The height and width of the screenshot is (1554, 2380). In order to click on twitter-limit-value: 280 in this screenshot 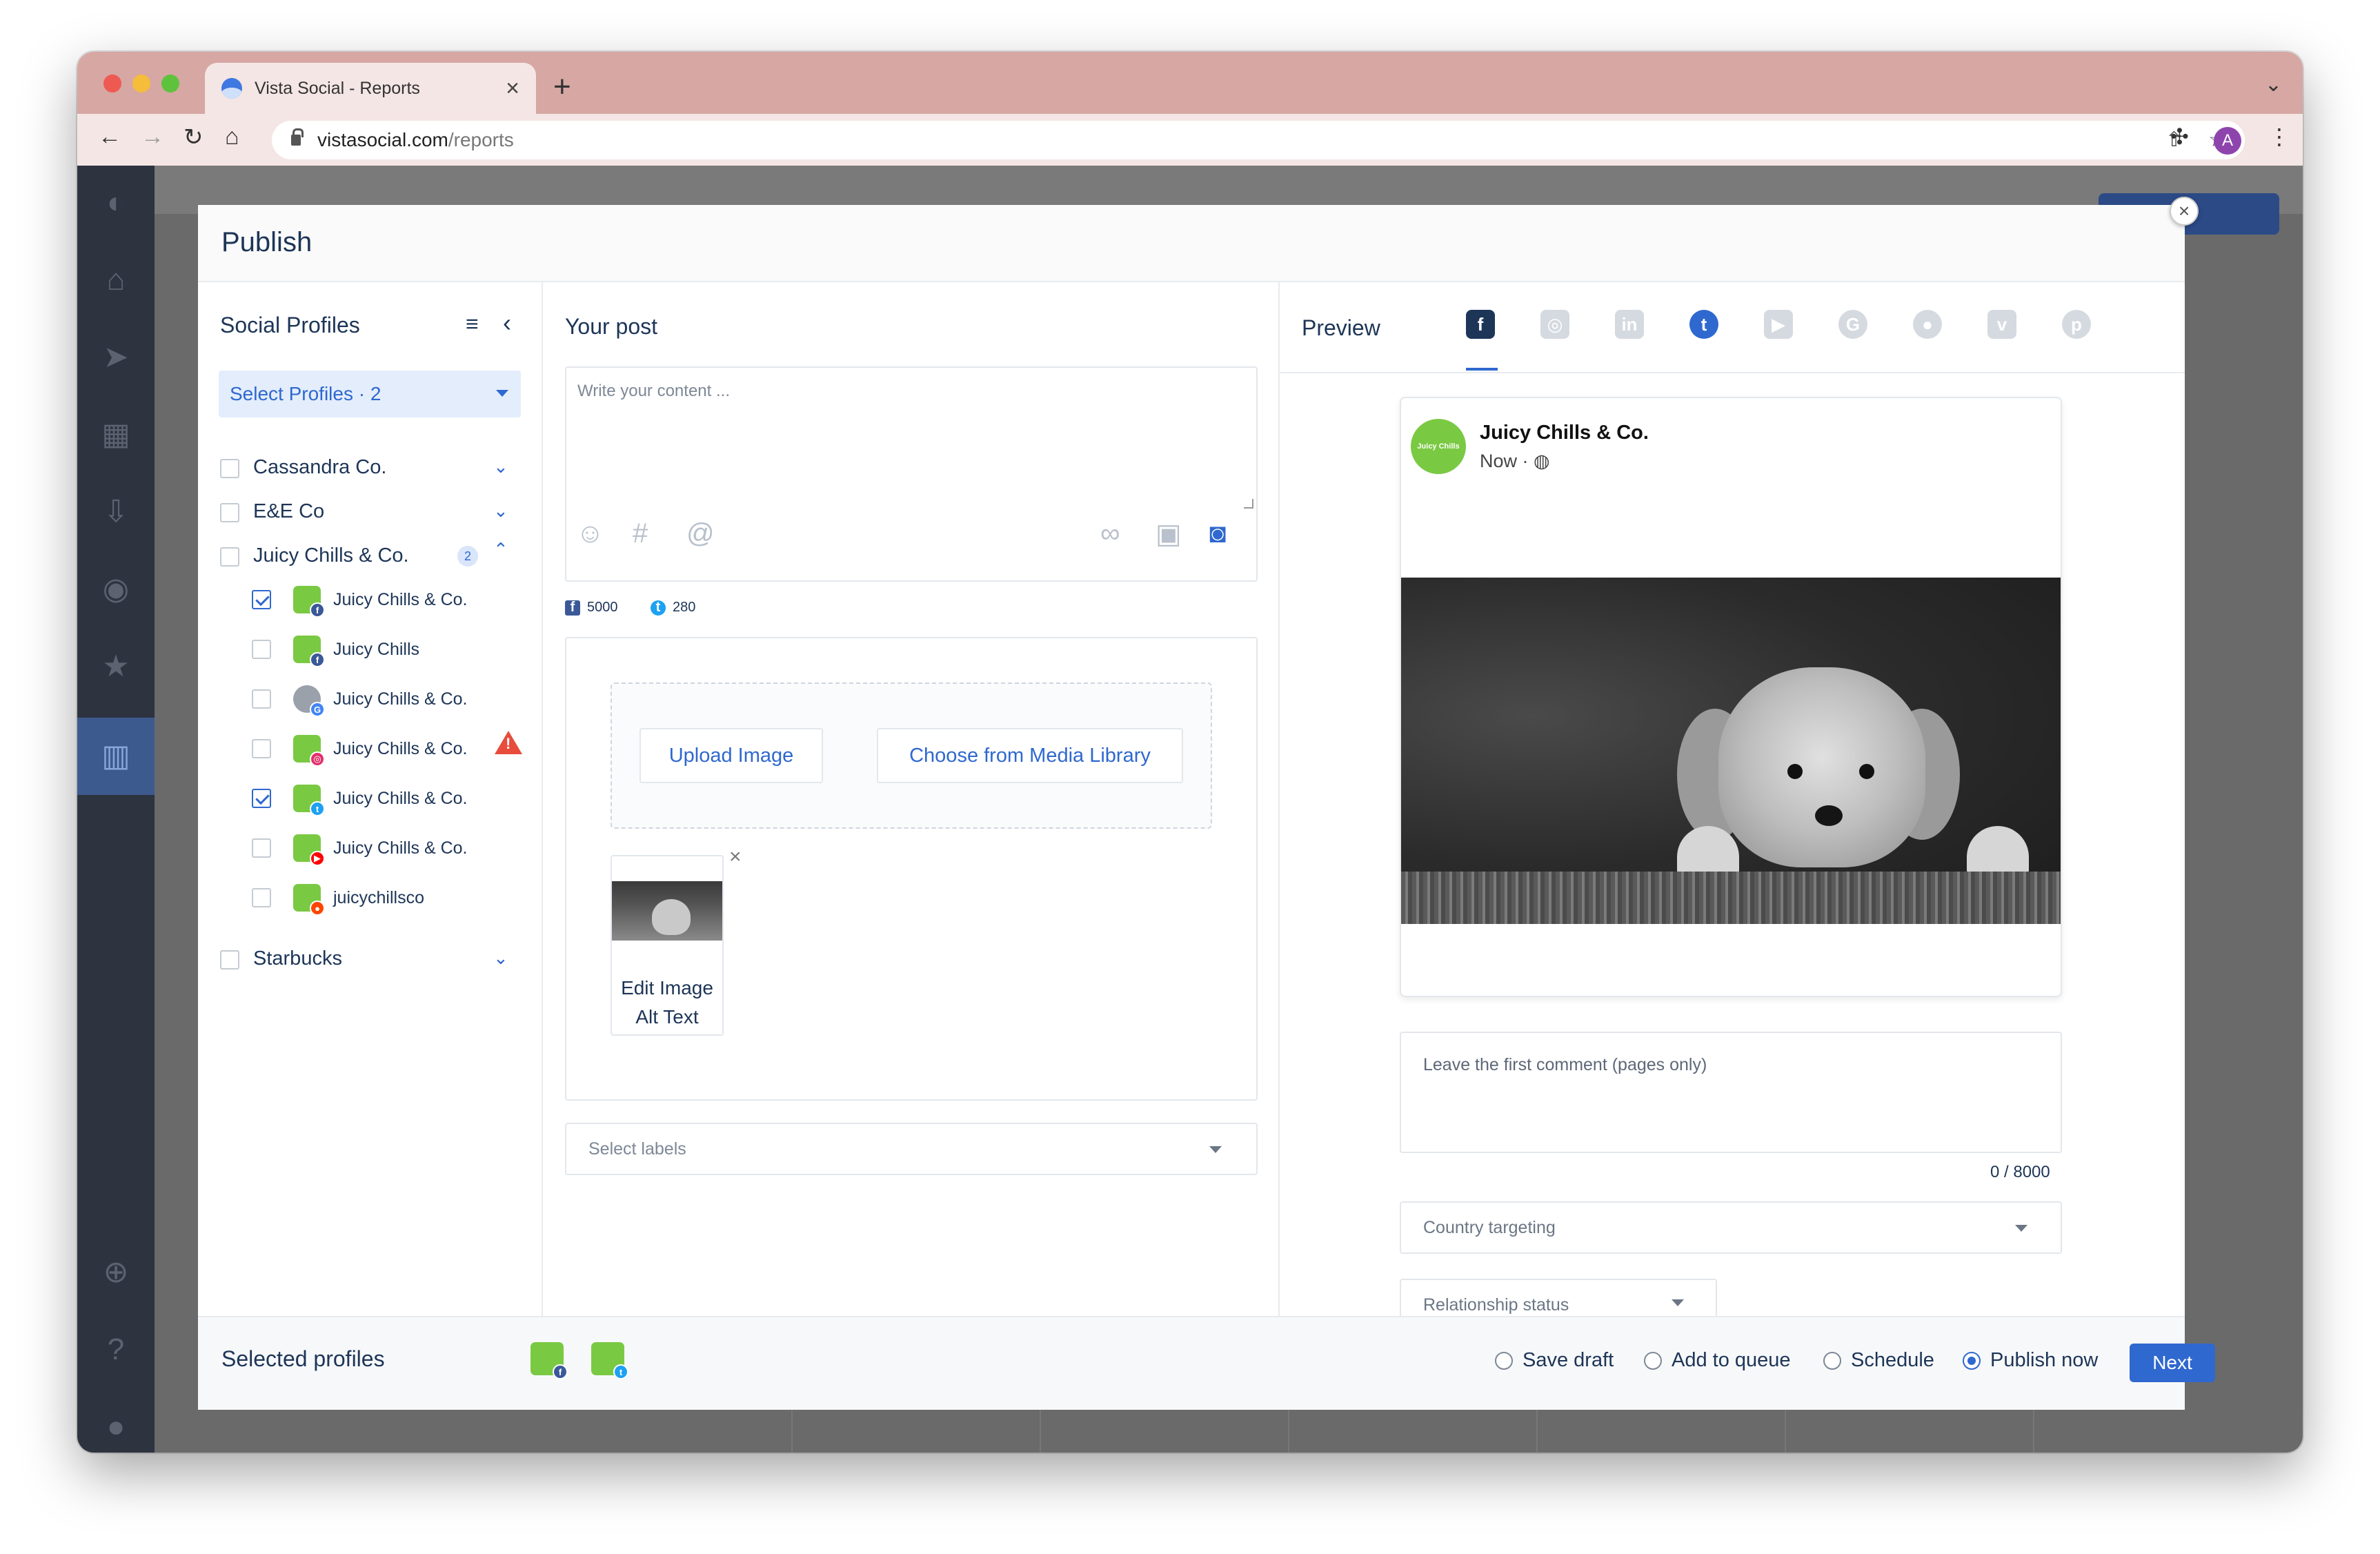, I will do `click(684, 607)`.